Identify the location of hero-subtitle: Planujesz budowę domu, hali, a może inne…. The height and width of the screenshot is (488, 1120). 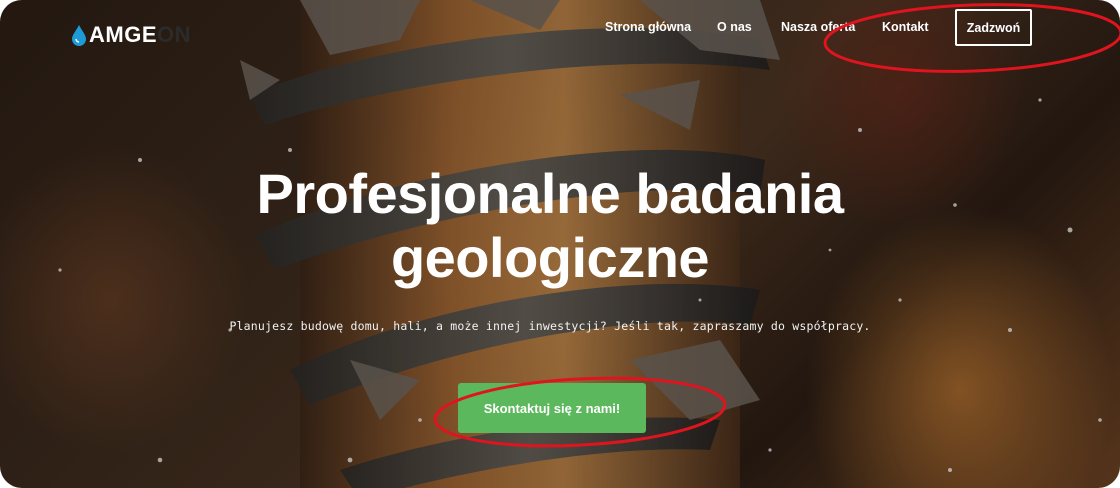
(550, 326).